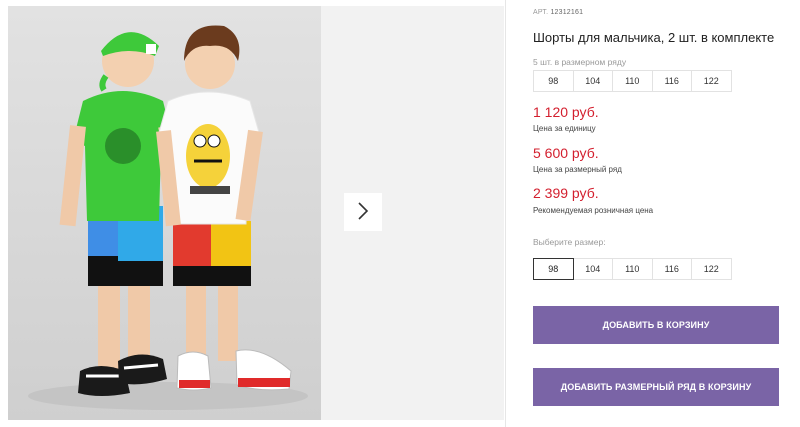  I want to click on size-selector: 98 104 110 116 122, so click(632, 269).